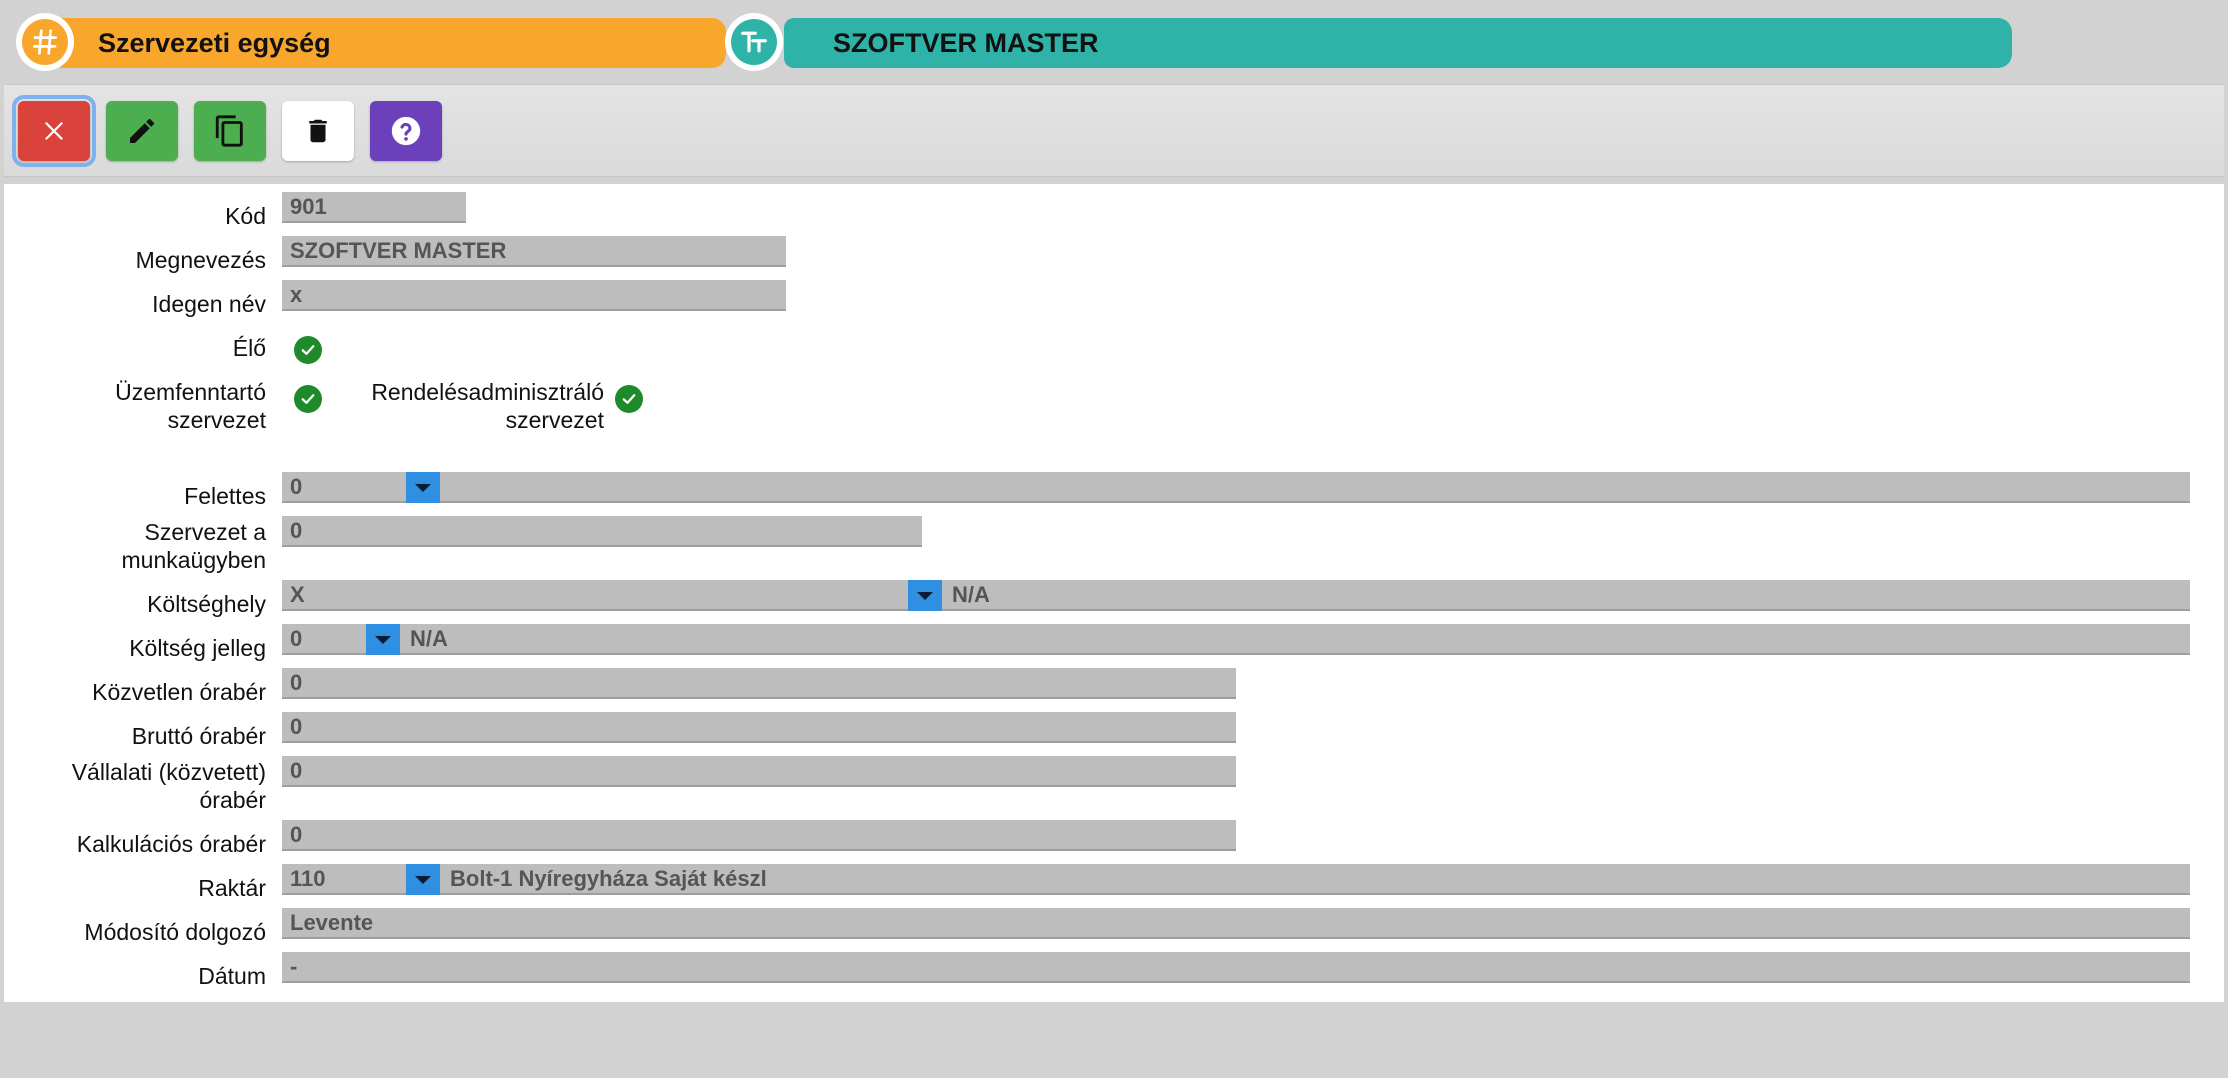 The image size is (2228, 1078). What do you see at coordinates (197, 648) in the screenshot?
I see `koltseg-jelleg-label: Költség jelleg` at bounding box center [197, 648].